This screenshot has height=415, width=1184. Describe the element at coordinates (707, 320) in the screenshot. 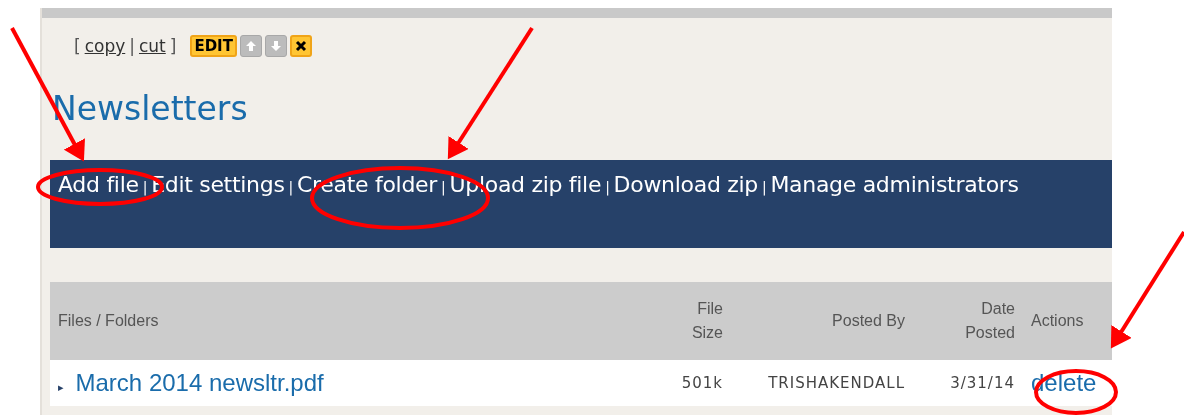

I see `column-header: File Size` at that location.